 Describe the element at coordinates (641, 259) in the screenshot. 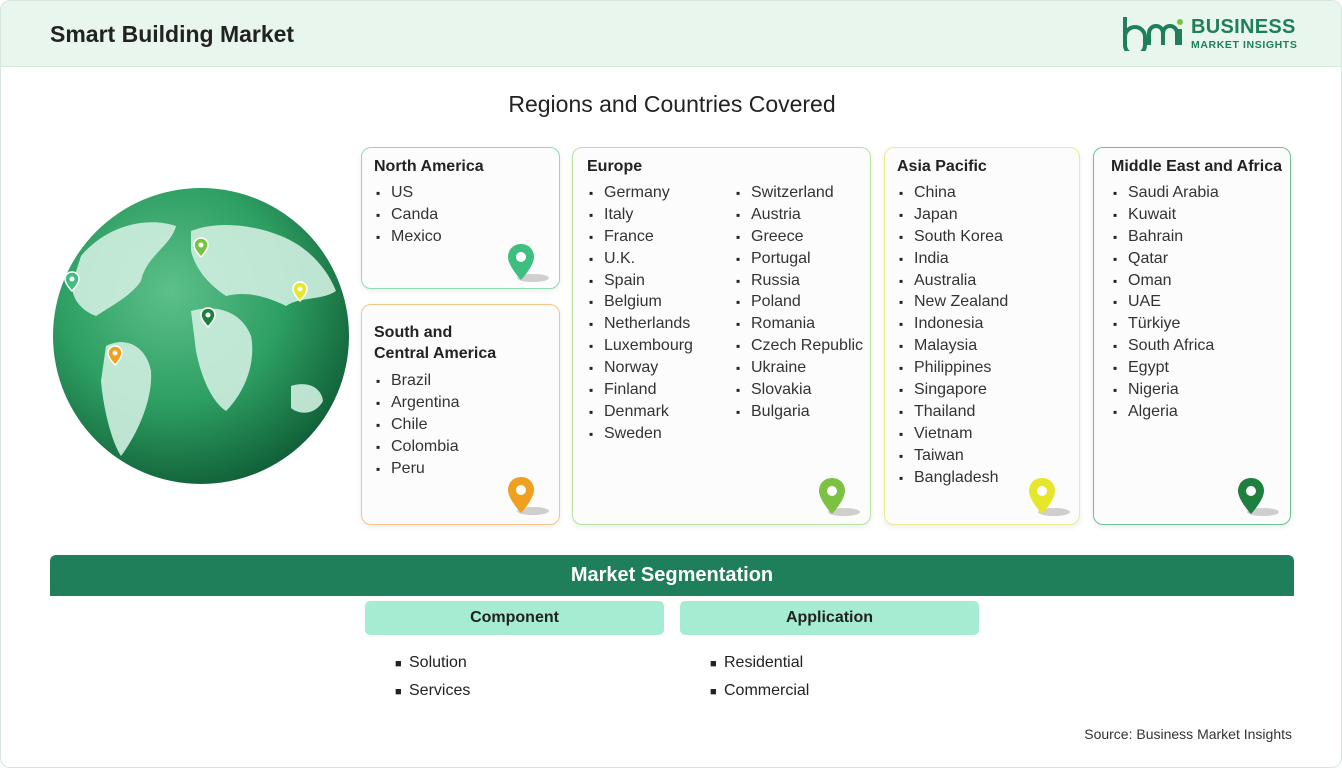

I see `country-item: U.K.` at that location.